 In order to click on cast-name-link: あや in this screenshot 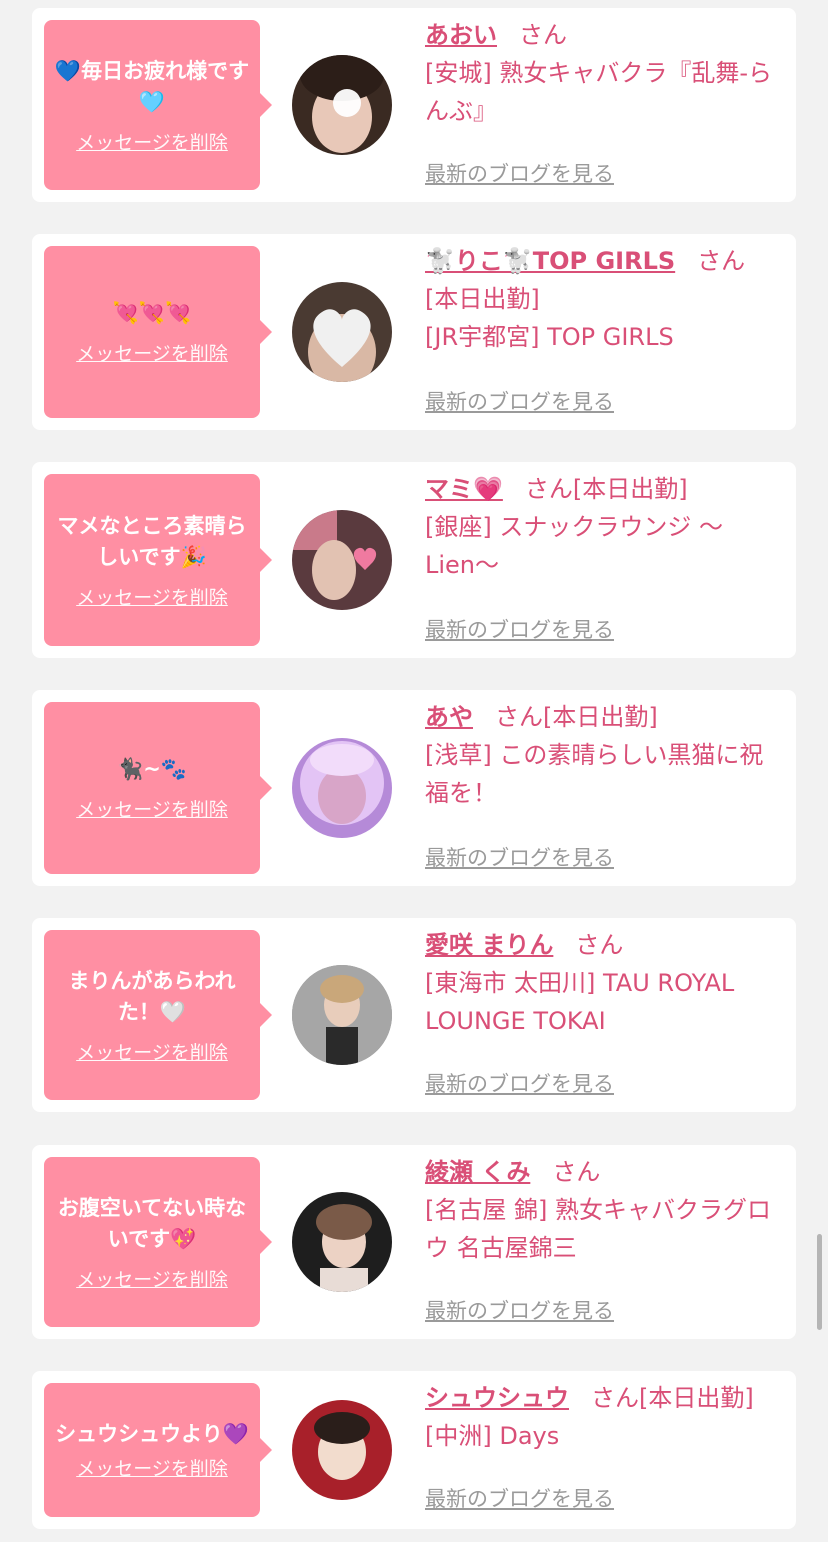, I will do `click(449, 717)`.